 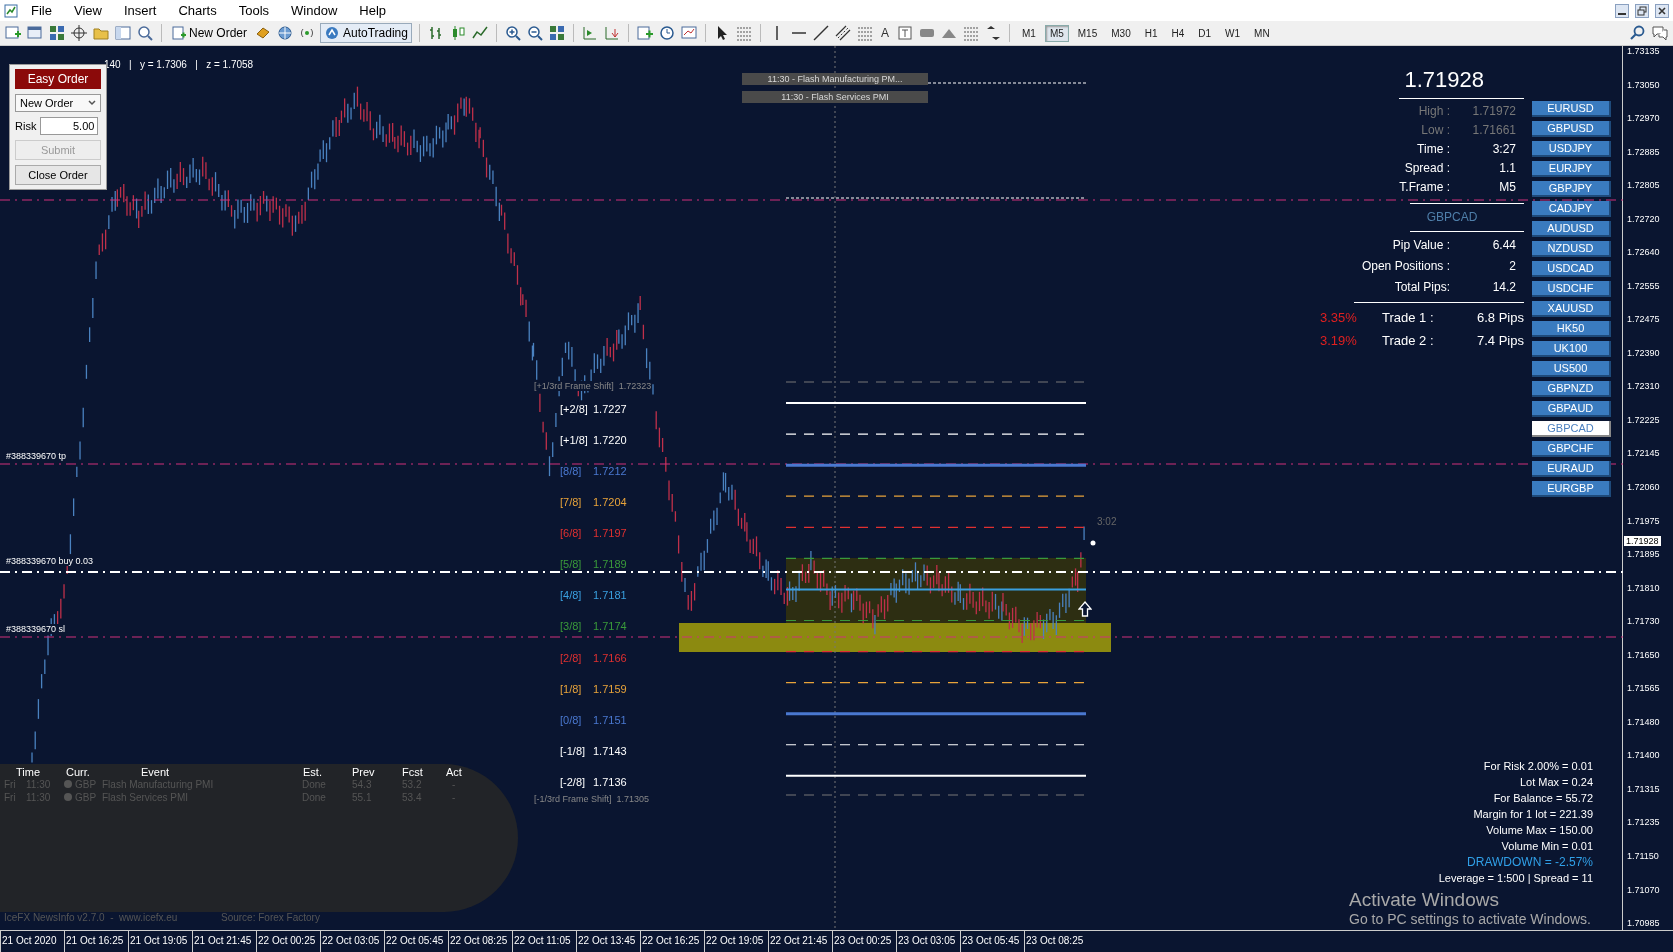 I want to click on menu-item: View, so click(x=87, y=10).